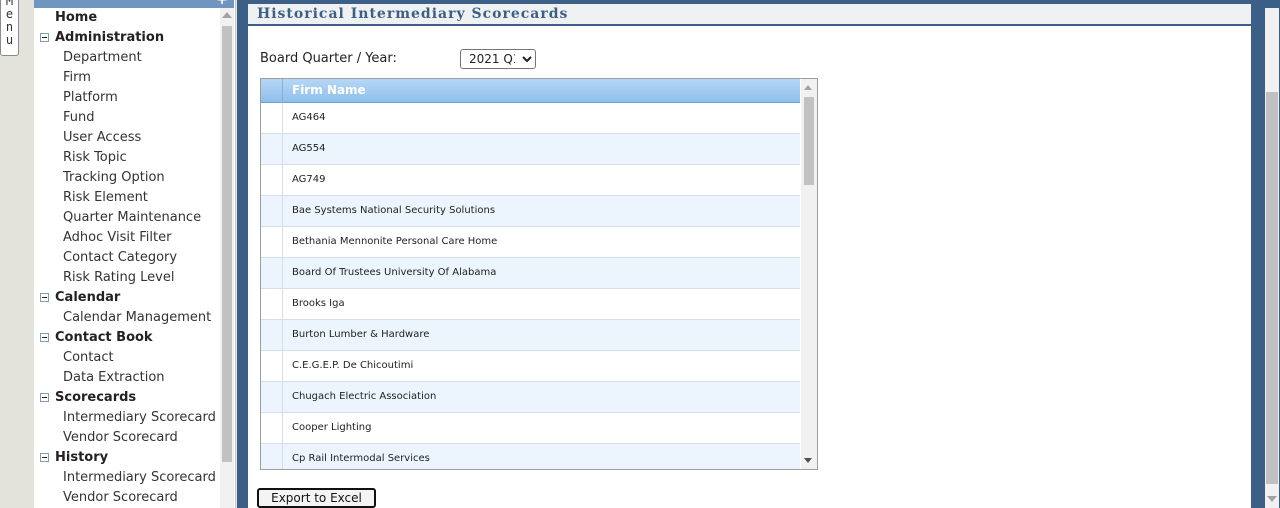 The image size is (1280, 508). I want to click on nav-item-department: Department, so click(127, 58).